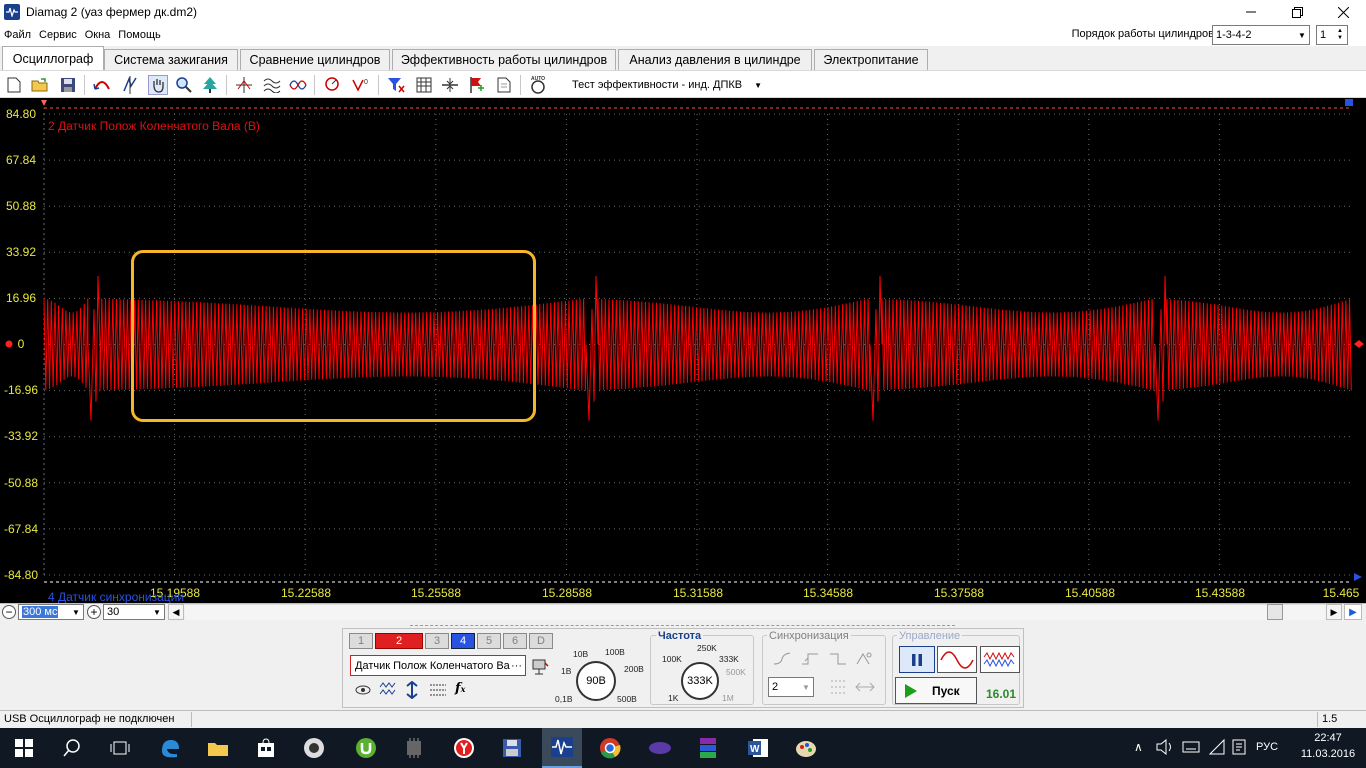 This screenshot has height=768, width=1366. Describe the element at coordinates (515, 641) in the screenshot. I see `channel-6-button: 6` at that location.